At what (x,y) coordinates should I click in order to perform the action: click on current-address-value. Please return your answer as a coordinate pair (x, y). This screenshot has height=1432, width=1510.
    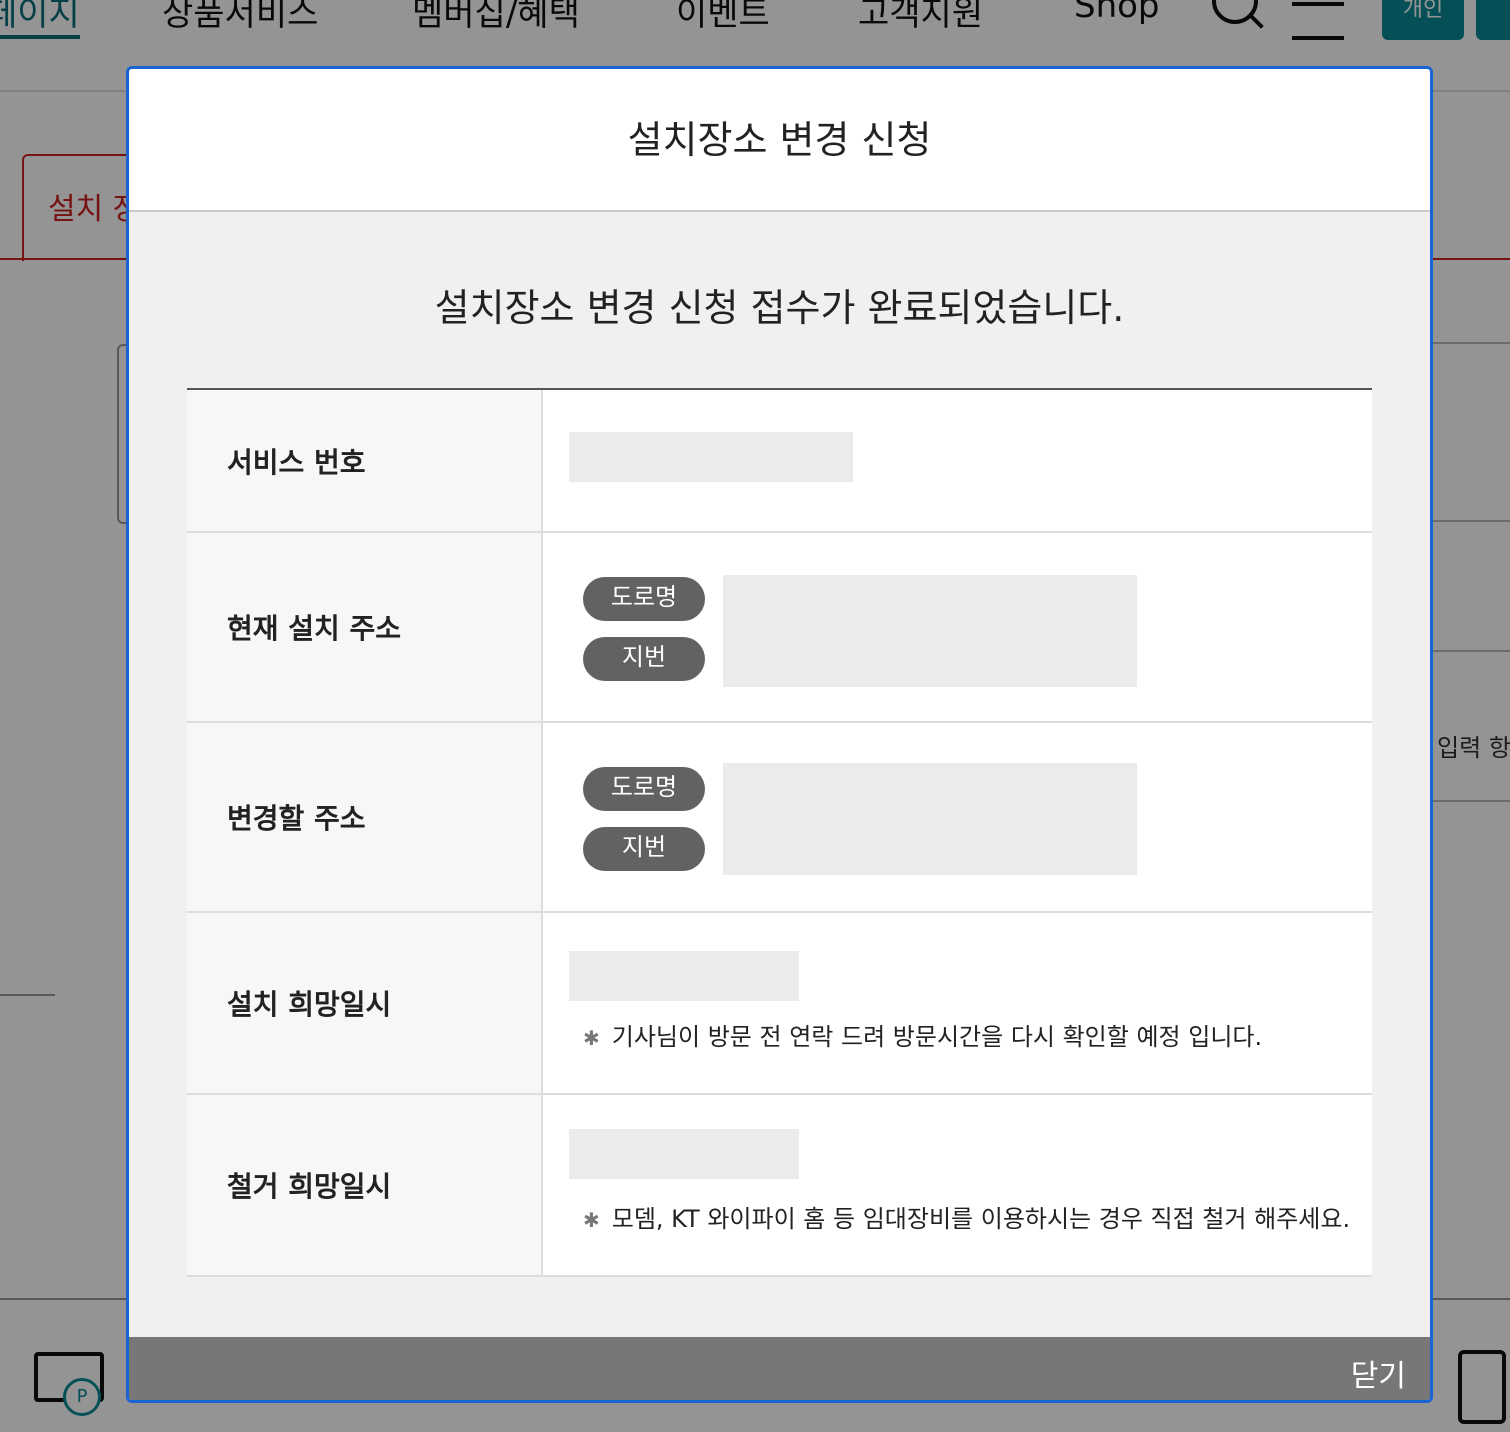
    Looking at the image, I should click on (930, 631).